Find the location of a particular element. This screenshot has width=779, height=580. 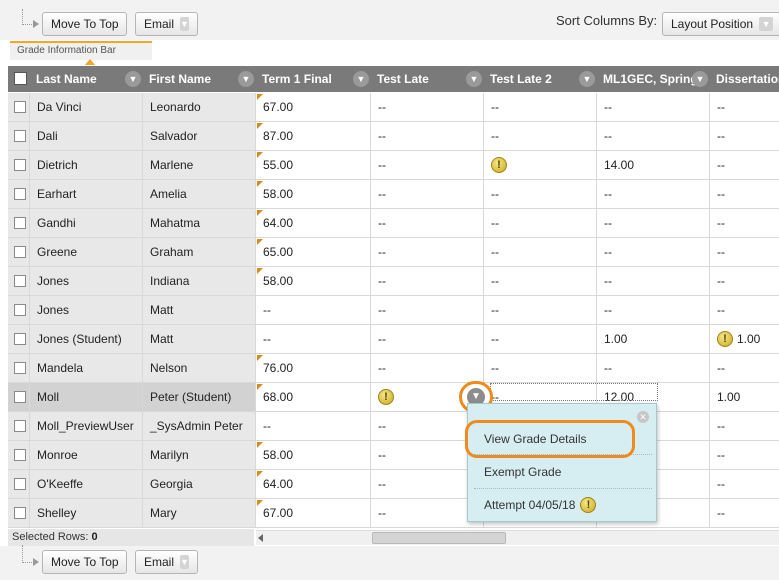

scrollbar-thumb is located at coordinates (439, 538).